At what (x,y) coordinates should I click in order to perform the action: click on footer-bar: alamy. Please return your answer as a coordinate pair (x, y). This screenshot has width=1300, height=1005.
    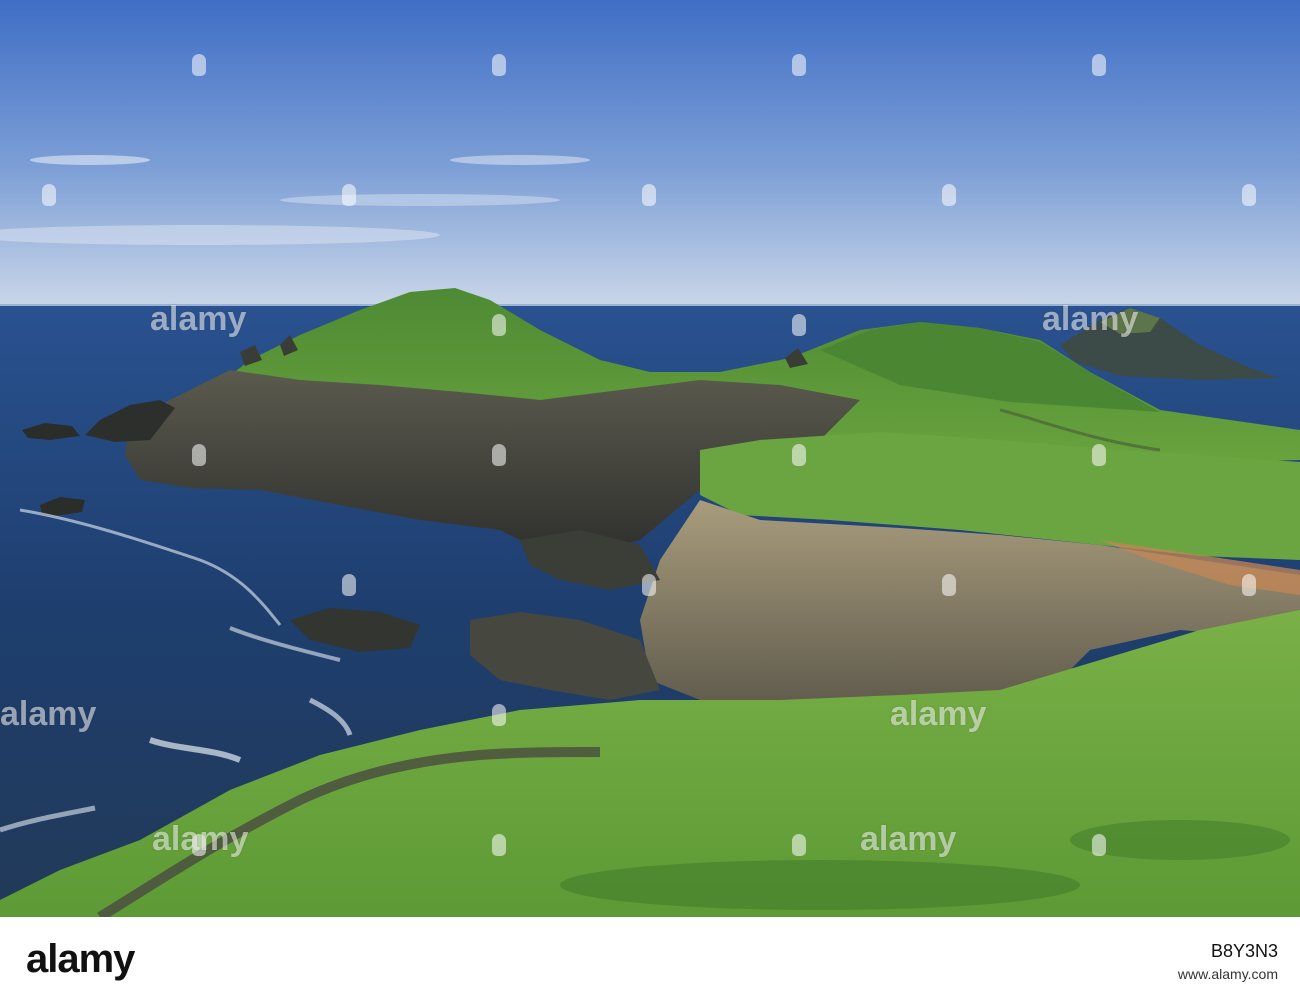
    Looking at the image, I should click on (650, 961).